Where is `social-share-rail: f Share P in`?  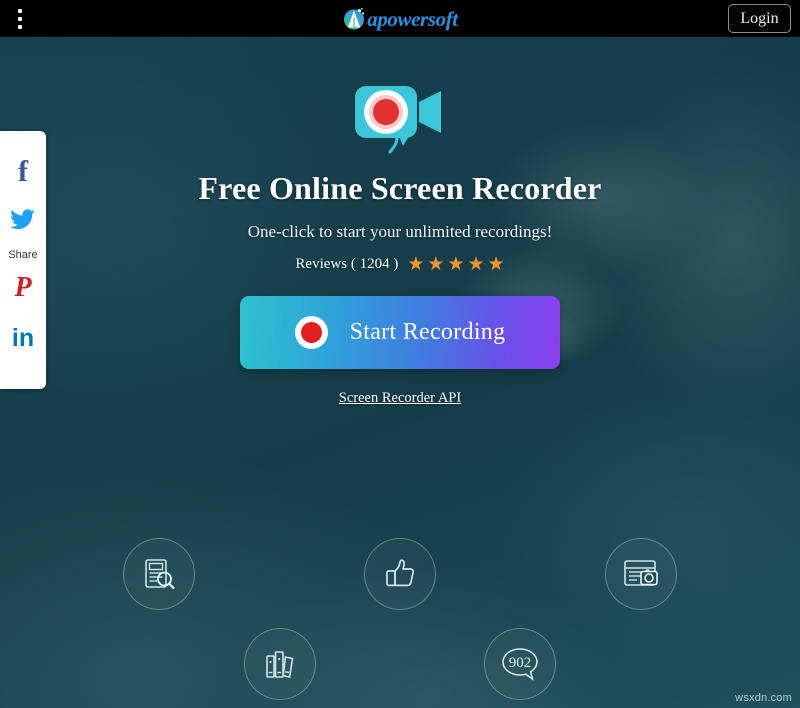 social-share-rail: f Share P in is located at coordinates (23, 260).